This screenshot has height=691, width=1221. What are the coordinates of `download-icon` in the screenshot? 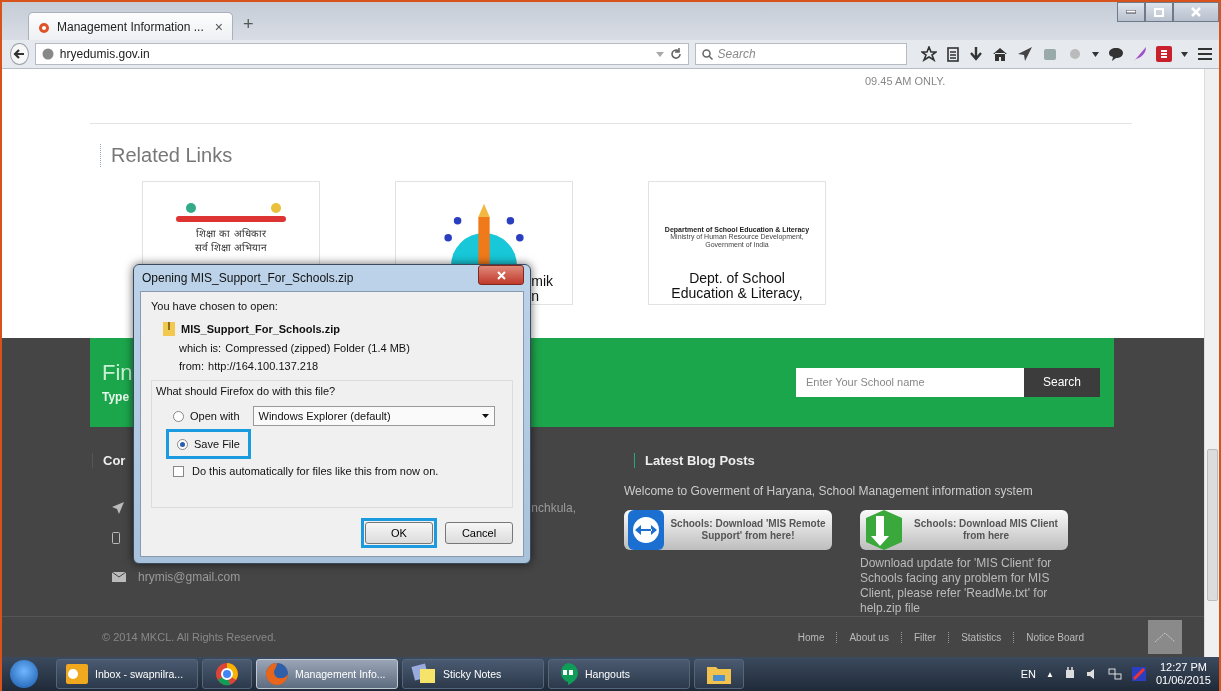 It's located at (976, 54).